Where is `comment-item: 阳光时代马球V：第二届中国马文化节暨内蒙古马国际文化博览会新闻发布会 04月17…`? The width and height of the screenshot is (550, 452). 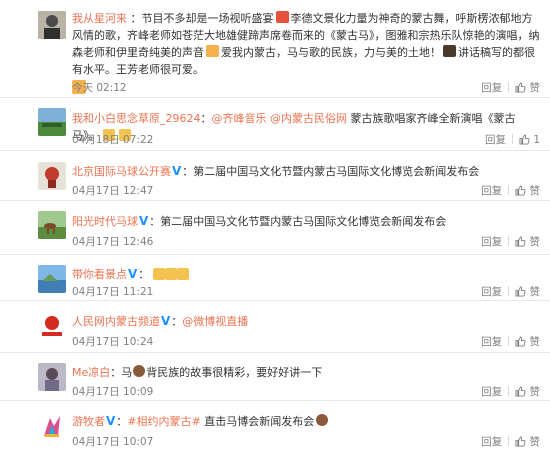 comment-item: 阳光时代马球V：第二届中国马文化节暨内蒙古马国际文化博览会新闻发布会 04月17… is located at coordinates (275, 228).